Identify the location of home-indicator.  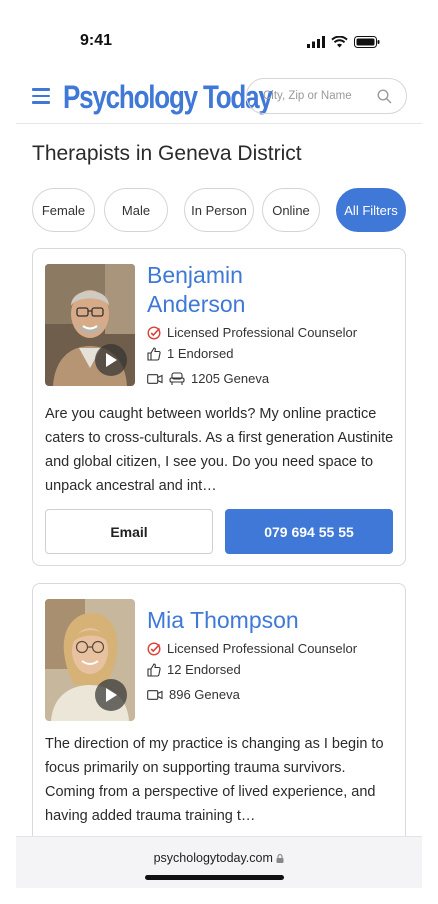
(214, 877).